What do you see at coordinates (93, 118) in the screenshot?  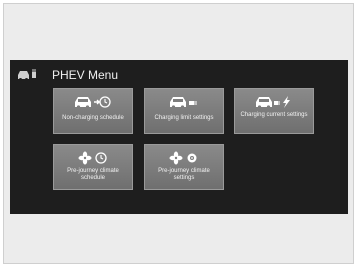 I see `tile-label: Non-charging schedule` at bounding box center [93, 118].